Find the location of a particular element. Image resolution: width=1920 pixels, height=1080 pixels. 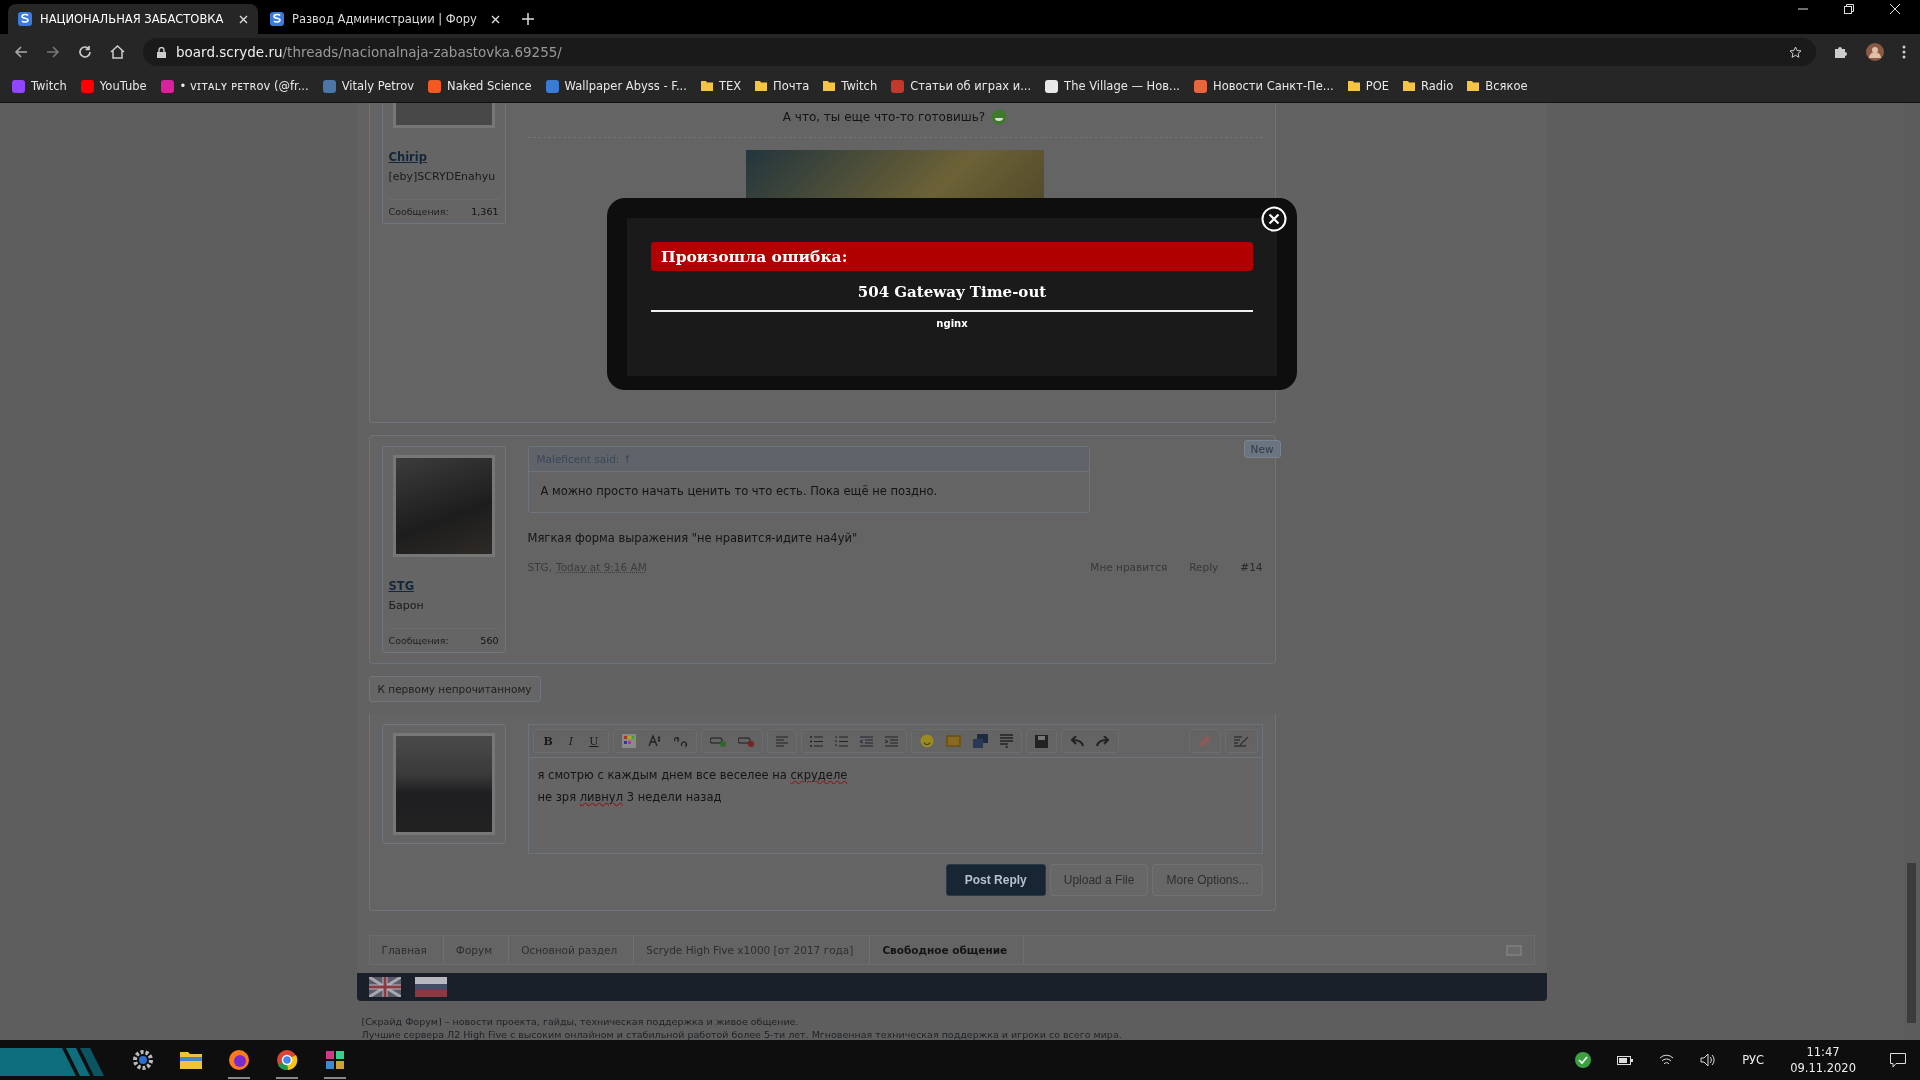

russian-flag-icon is located at coordinates (430, 987).